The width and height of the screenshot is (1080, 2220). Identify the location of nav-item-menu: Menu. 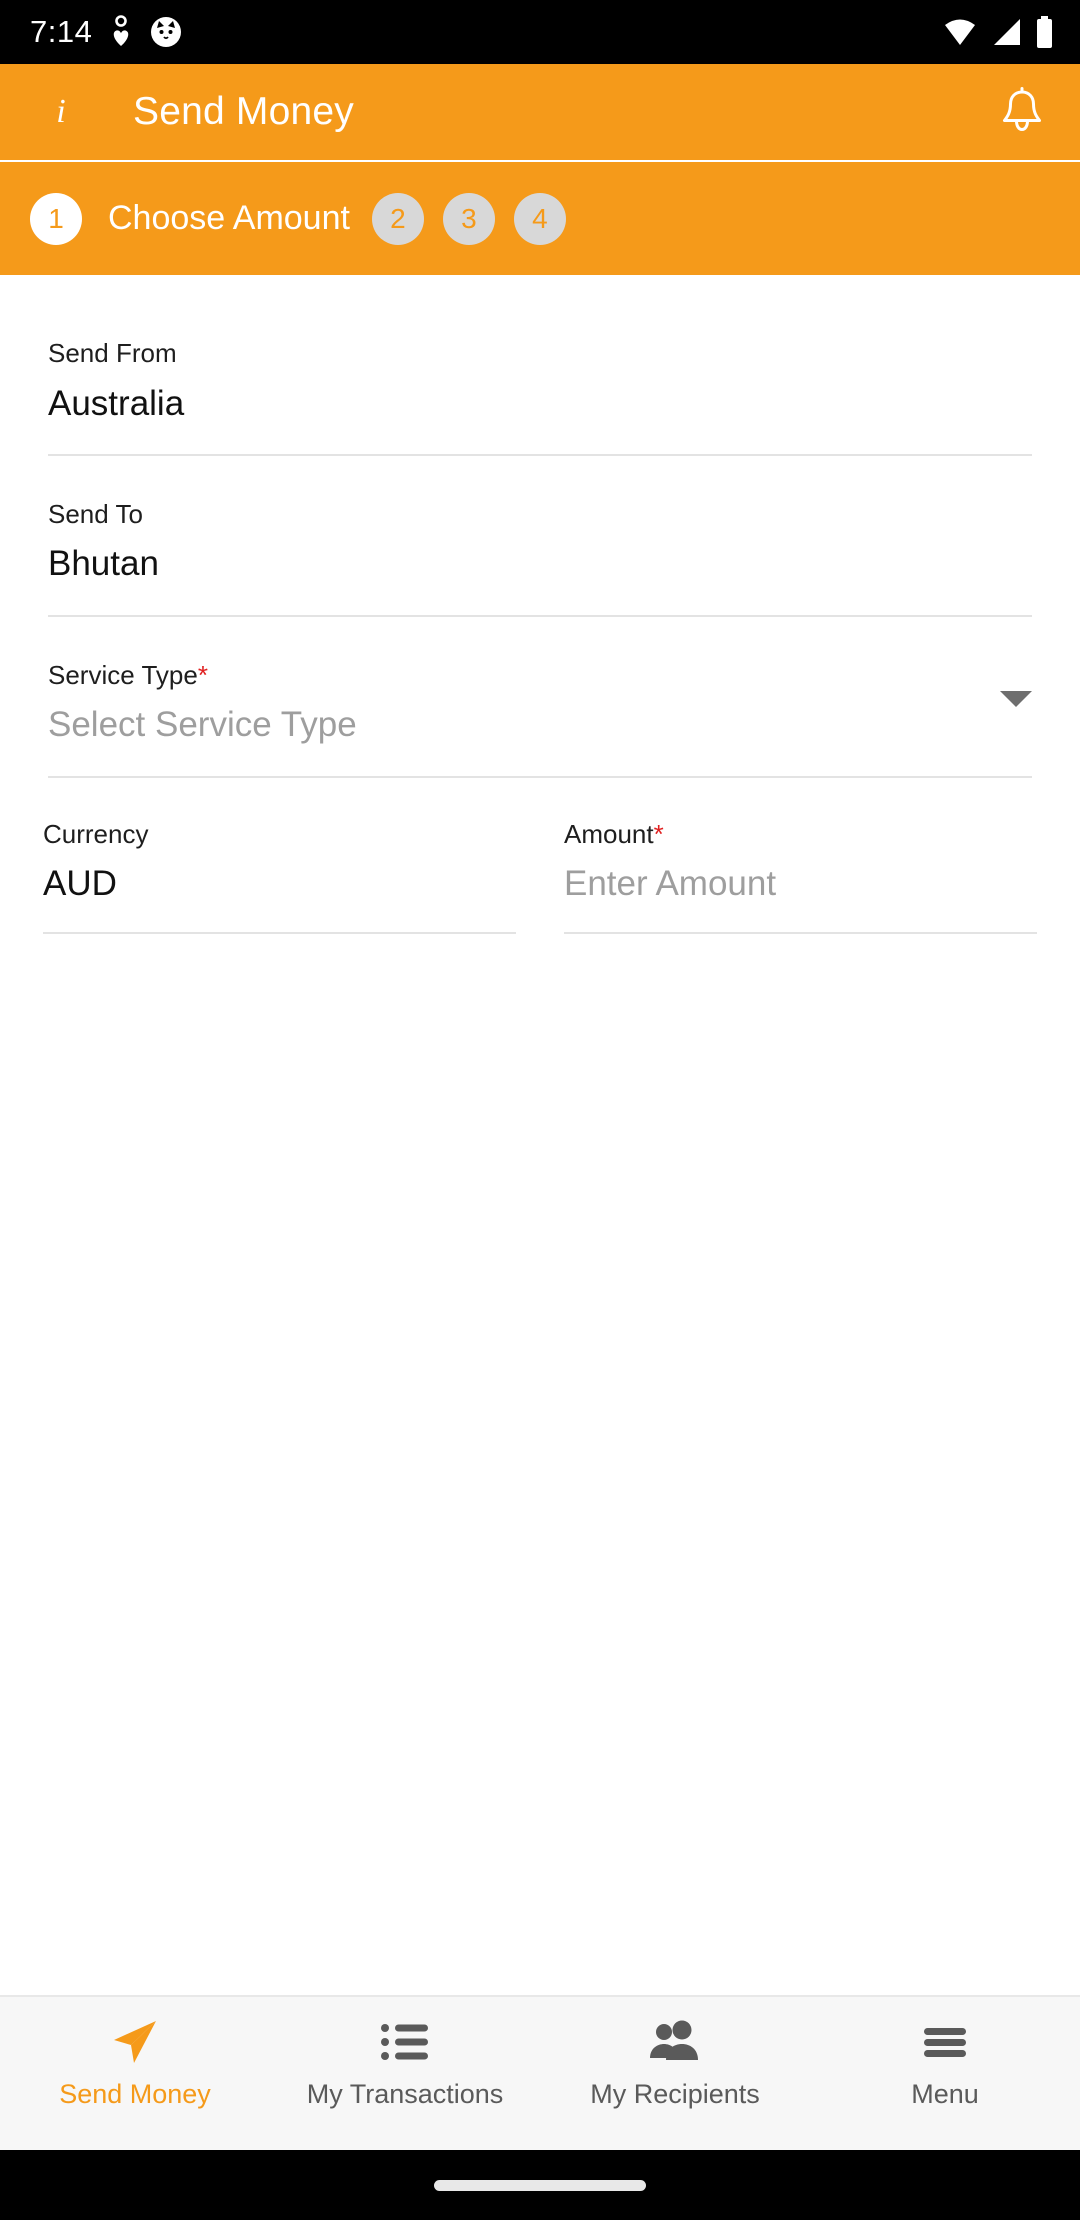
(945, 2064).